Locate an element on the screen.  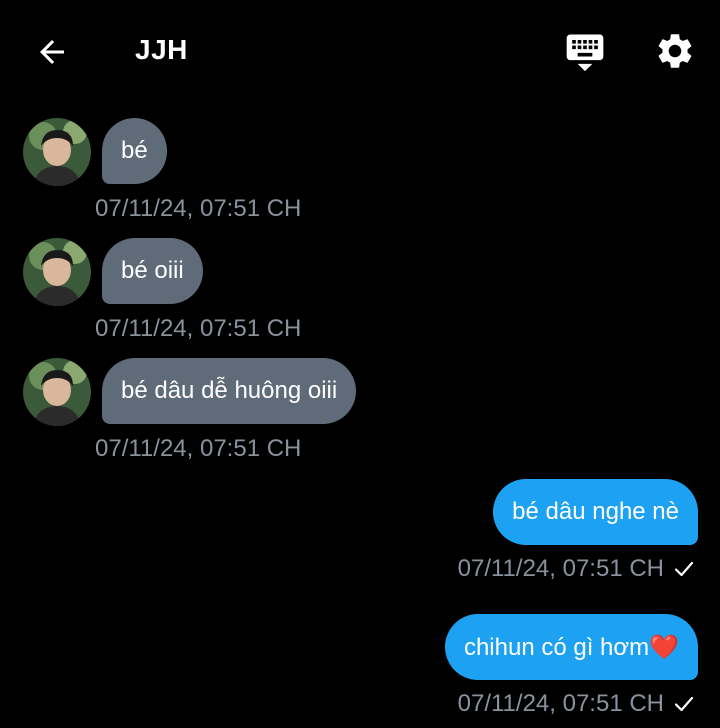
message-text: bé dâu nghe nè is located at coordinates (595, 511).